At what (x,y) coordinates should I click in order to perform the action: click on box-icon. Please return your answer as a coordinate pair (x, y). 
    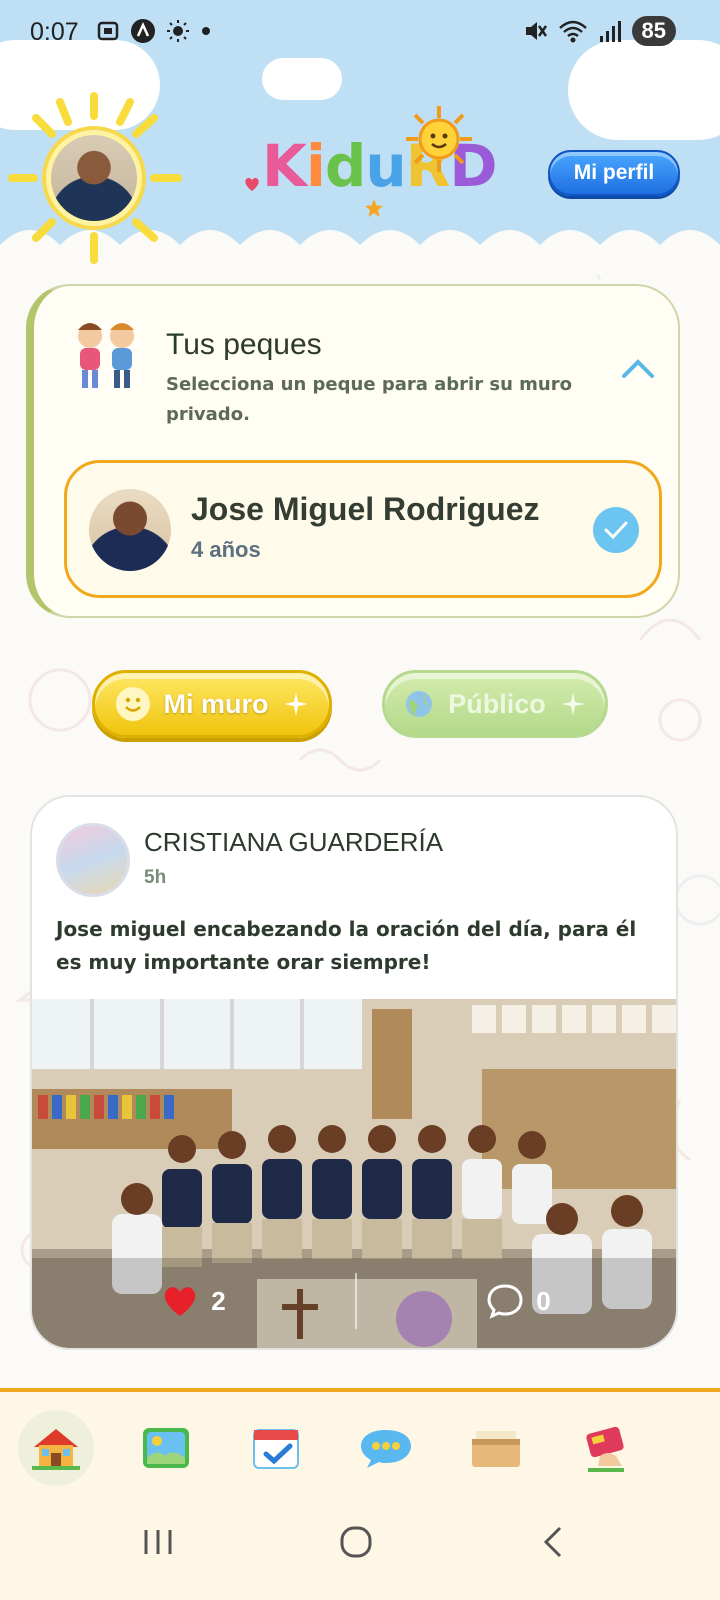
    Looking at the image, I should click on (496, 1449).